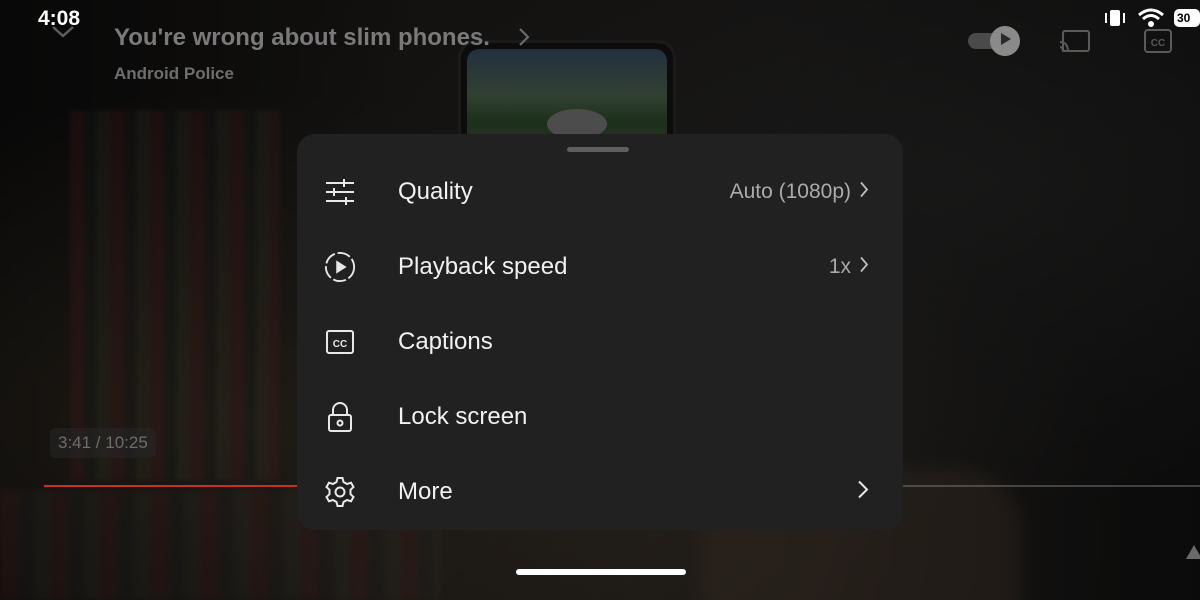  What do you see at coordinates (340, 192) in the screenshot?
I see `sliders-icon` at bounding box center [340, 192].